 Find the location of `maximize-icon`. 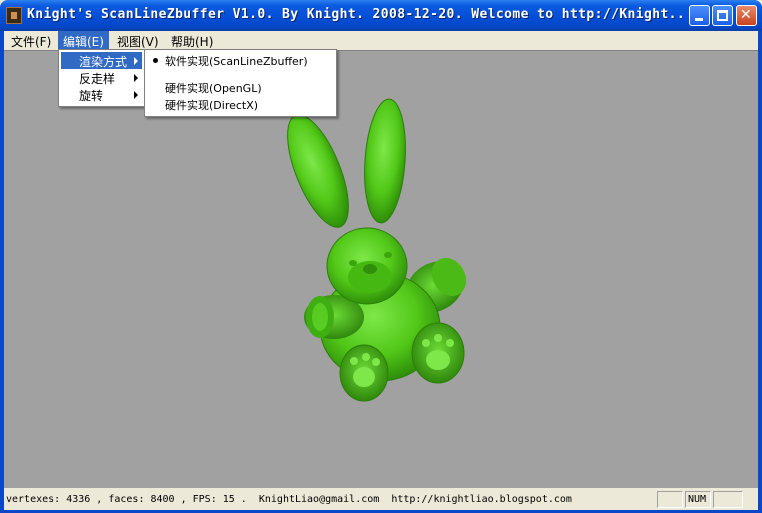

maximize-icon is located at coordinates (722, 15).